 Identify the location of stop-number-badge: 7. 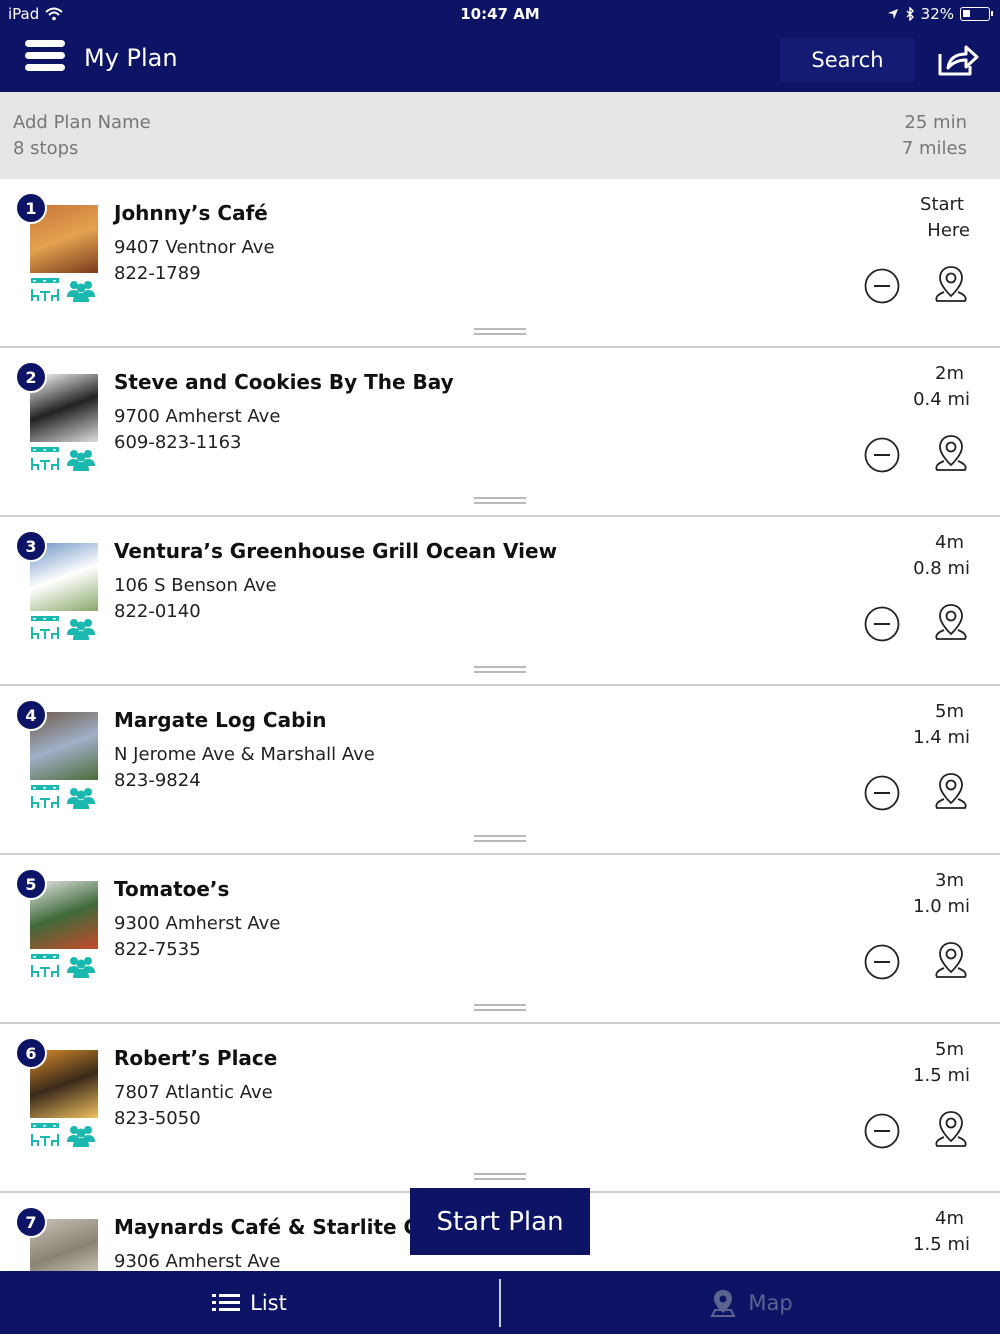
(31, 1222).